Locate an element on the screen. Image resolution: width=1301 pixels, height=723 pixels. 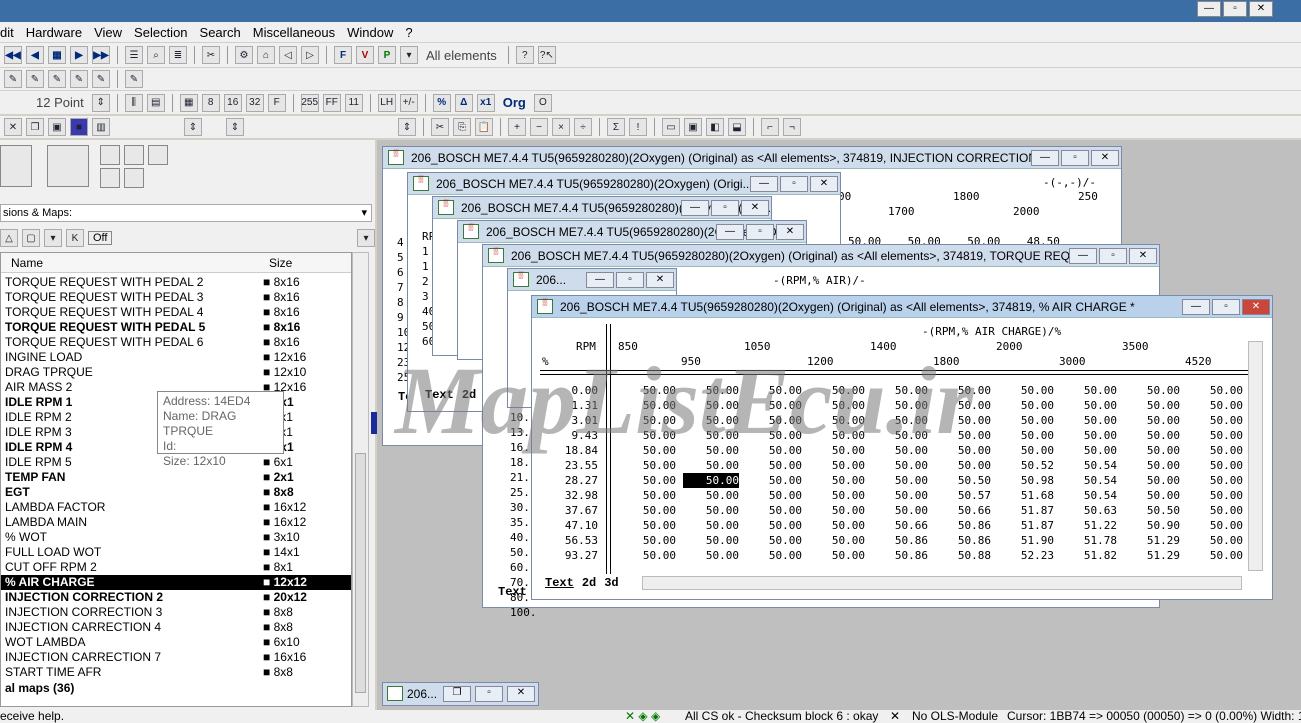
help-icon: ? is located at coordinates (524, 55).